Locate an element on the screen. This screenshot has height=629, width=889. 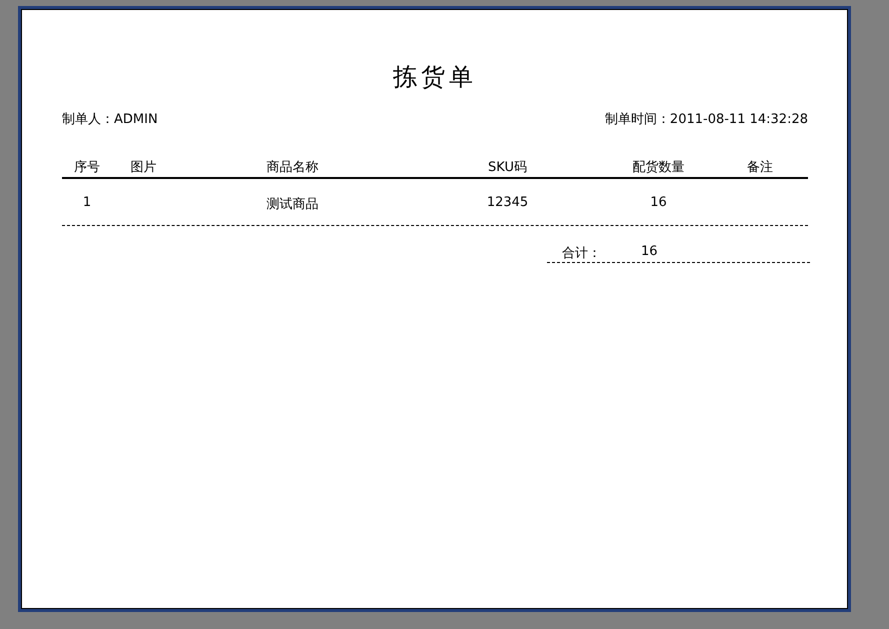
table-cell-text: 测试商品 is located at coordinates (293, 204).